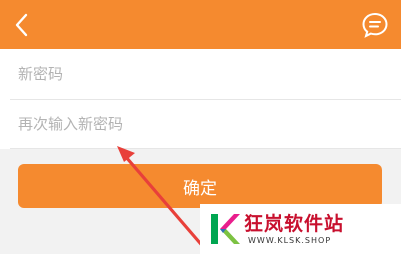 The height and width of the screenshot is (254, 401). What do you see at coordinates (225, 229) in the screenshot?
I see `brand-logo` at bounding box center [225, 229].